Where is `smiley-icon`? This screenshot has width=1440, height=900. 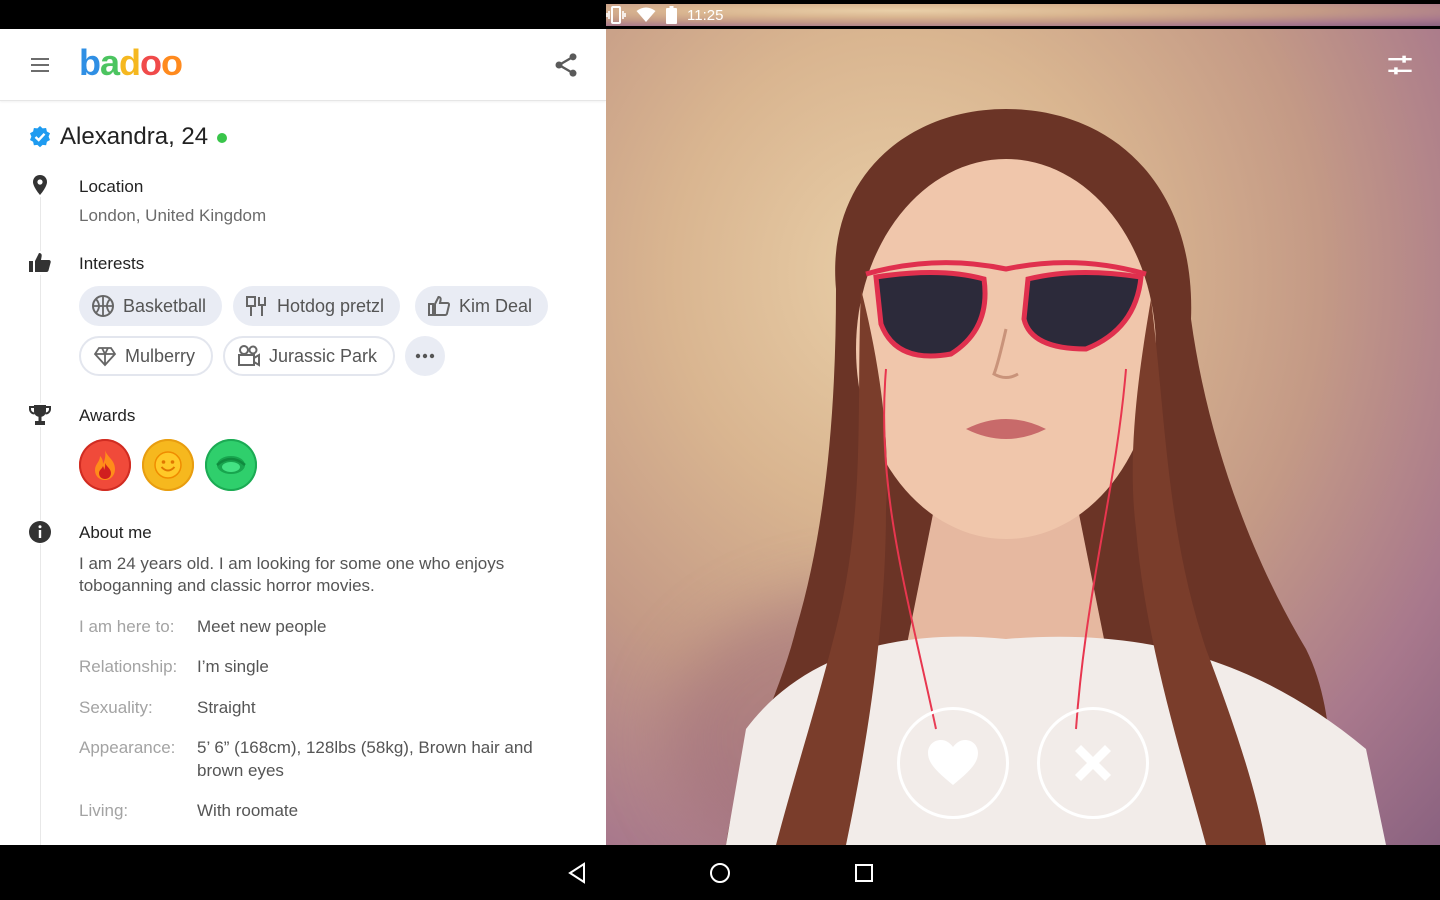
smiley-icon is located at coordinates (168, 465).